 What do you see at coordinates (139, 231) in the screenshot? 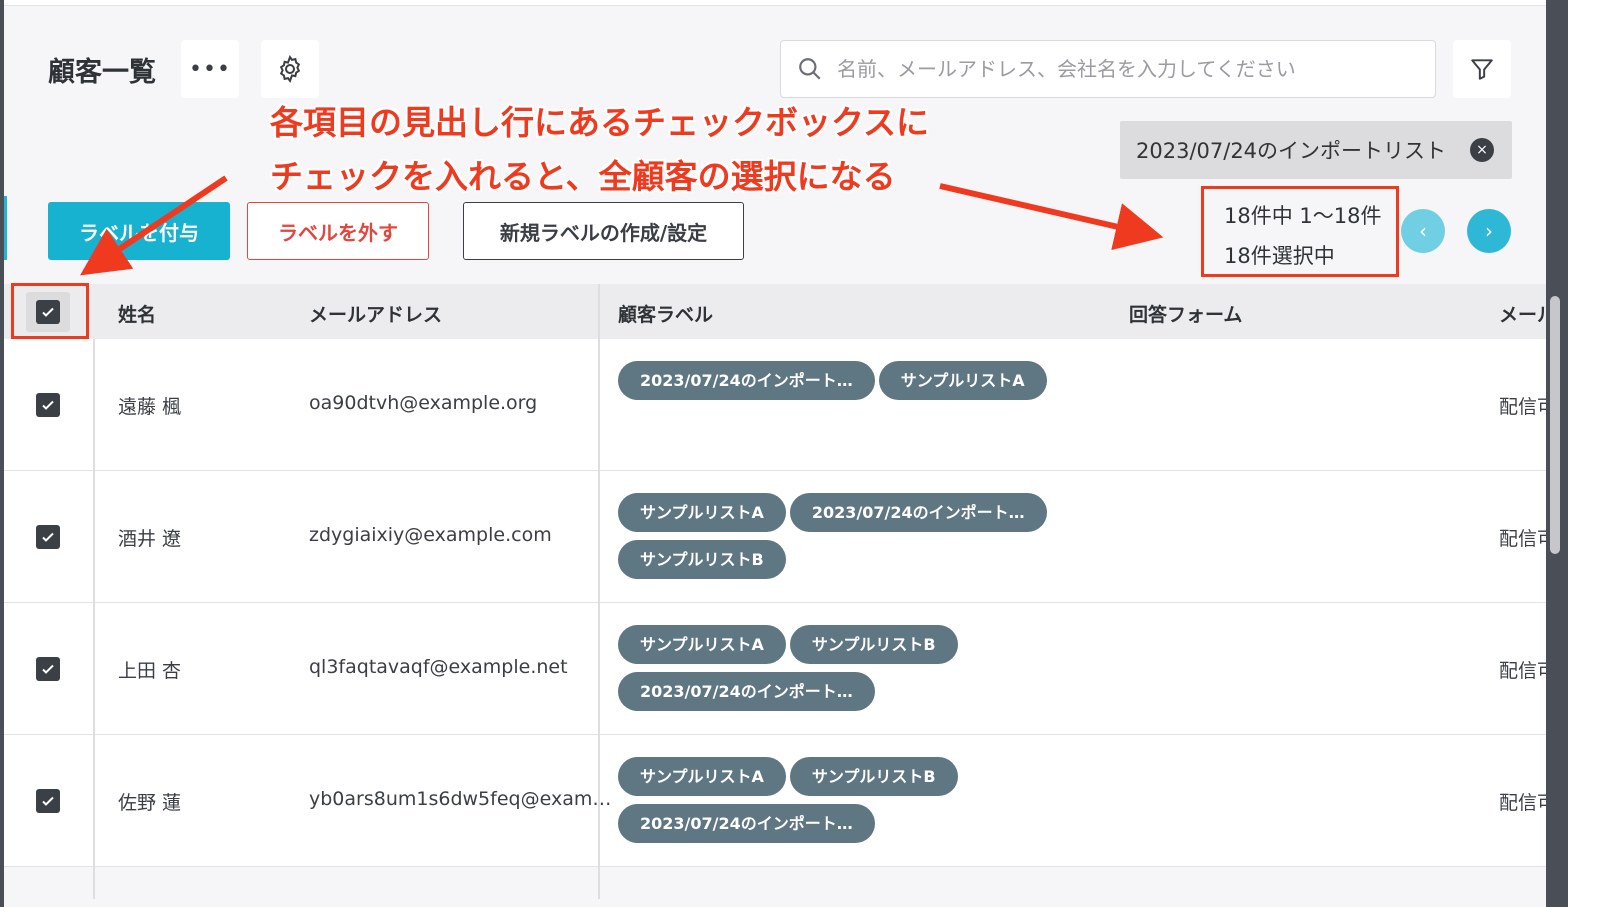
I see `assign-label-button: ラベルを付与` at bounding box center [139, 231].